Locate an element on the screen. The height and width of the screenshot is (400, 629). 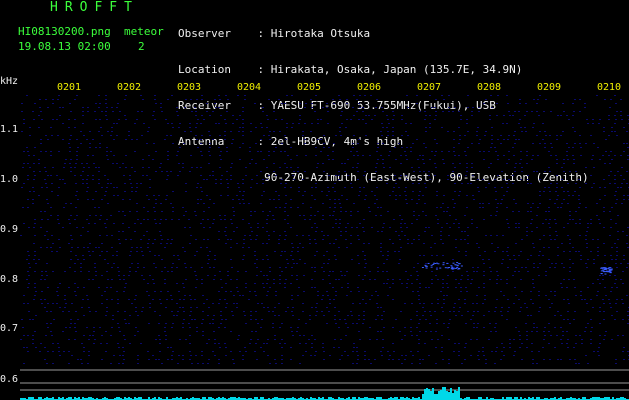
y-tick-label: 0.7 is located at coordinates (9, 328).